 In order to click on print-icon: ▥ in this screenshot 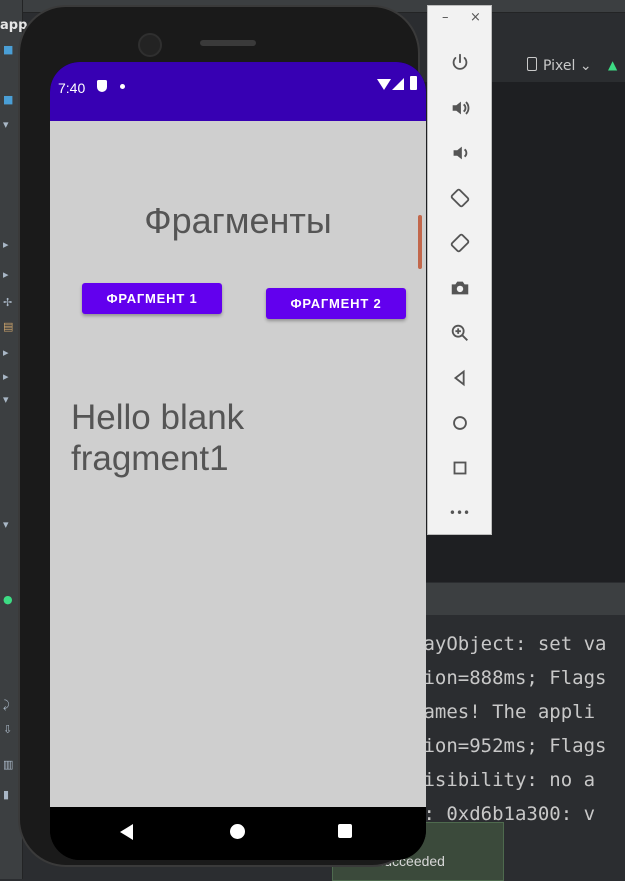, I will do `click(9, 764)`.